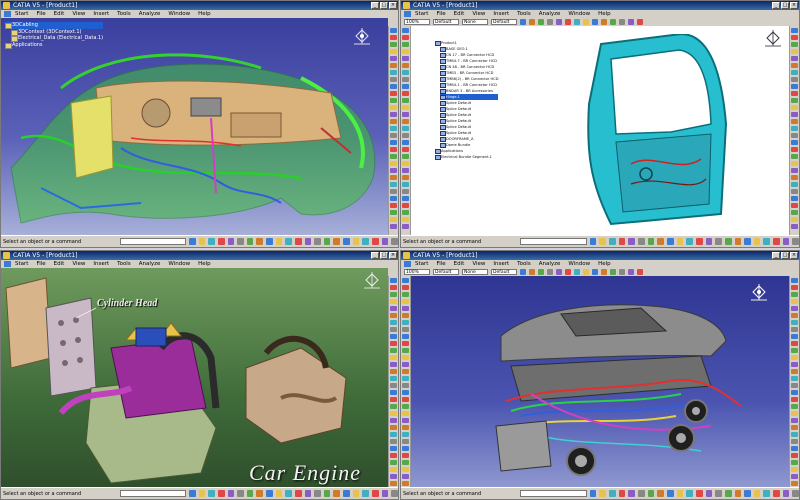 The image size is (800, 500). Describe the element at coordinates (475, 272) in the screenshot. I see `layer-combo: None` at that location.